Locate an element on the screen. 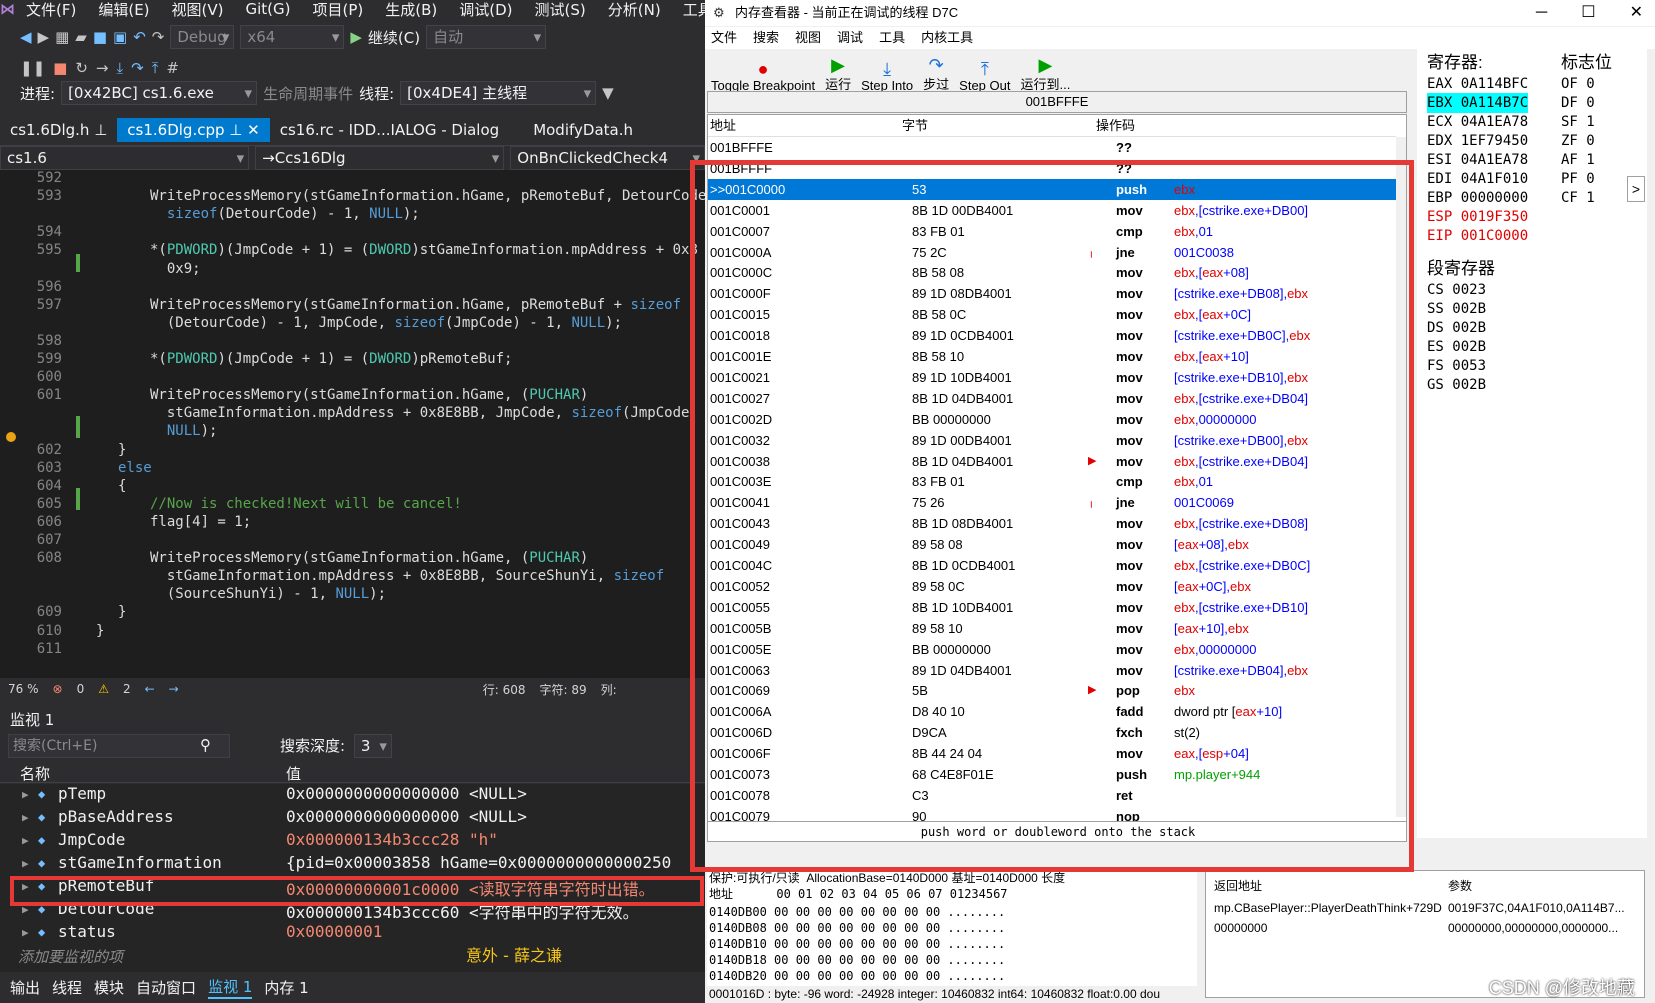  flag-value: DF 0 is located at coordinates (1578, 103).